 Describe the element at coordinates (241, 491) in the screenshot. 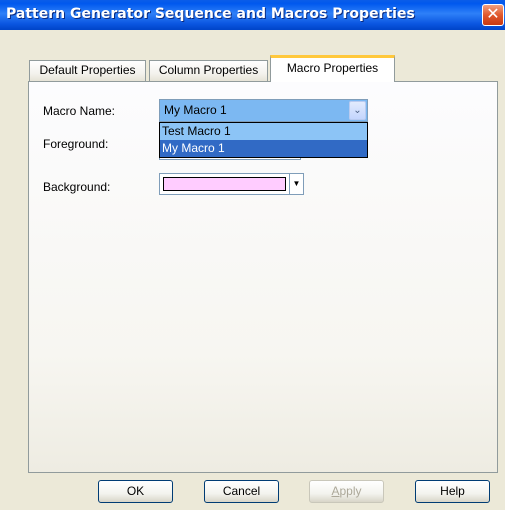

I see `cancel-button: Cancel` at that location.